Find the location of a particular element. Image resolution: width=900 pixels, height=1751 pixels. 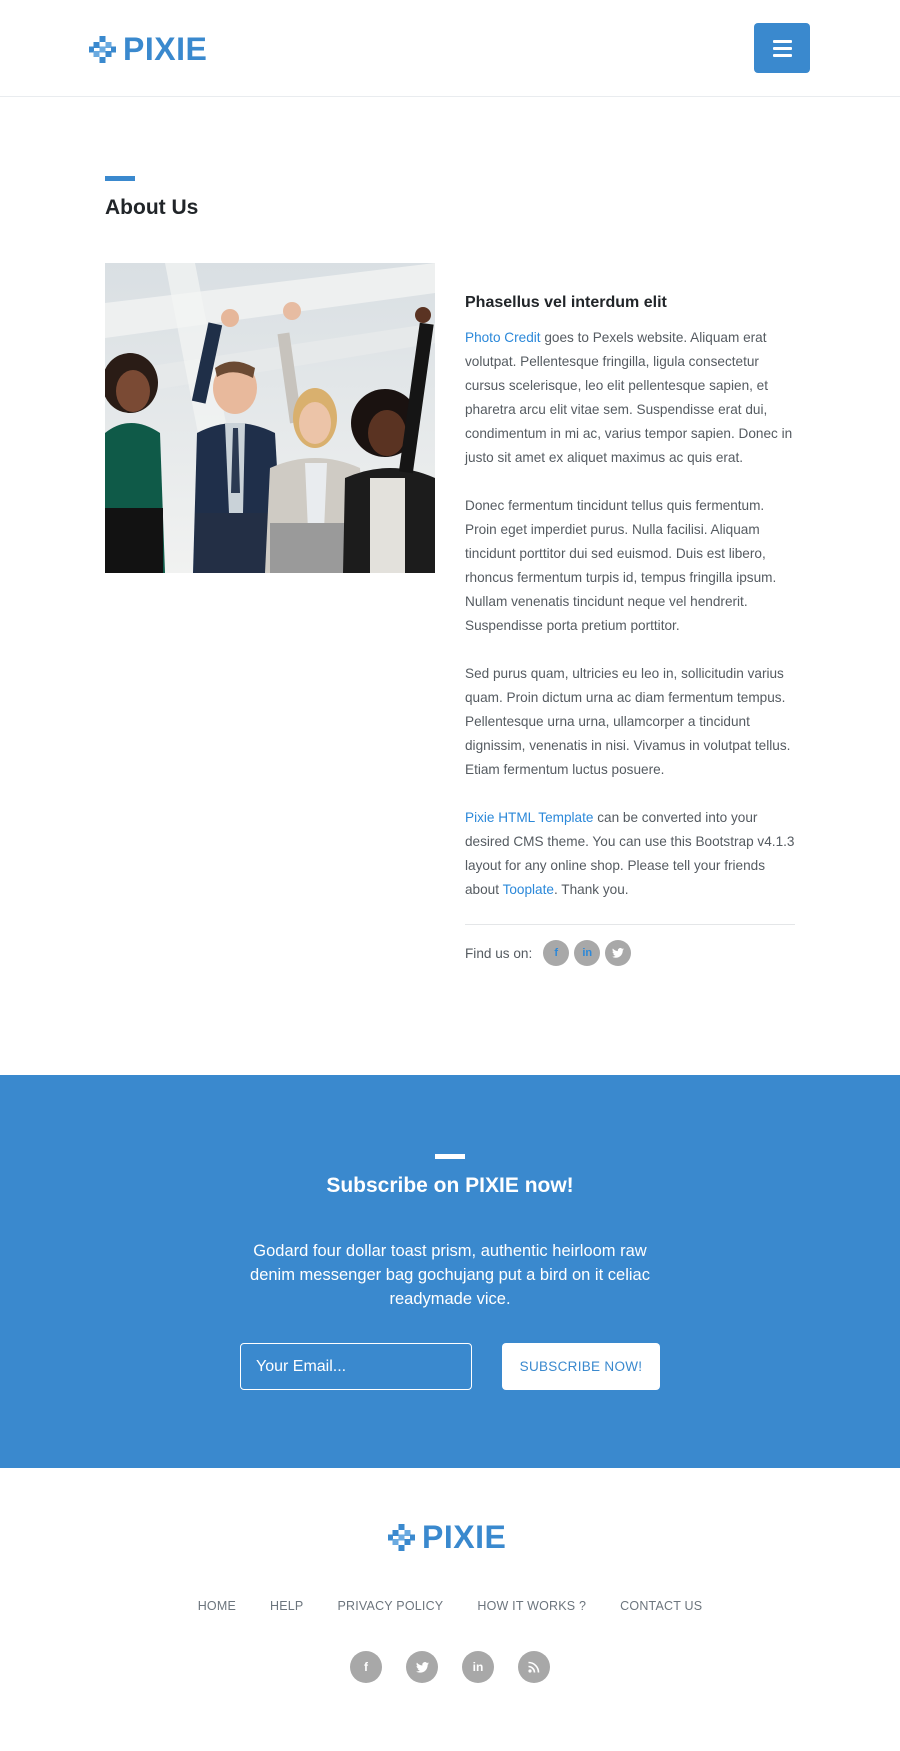

hamburger-menu-icon is located at coordinates (782, 41).